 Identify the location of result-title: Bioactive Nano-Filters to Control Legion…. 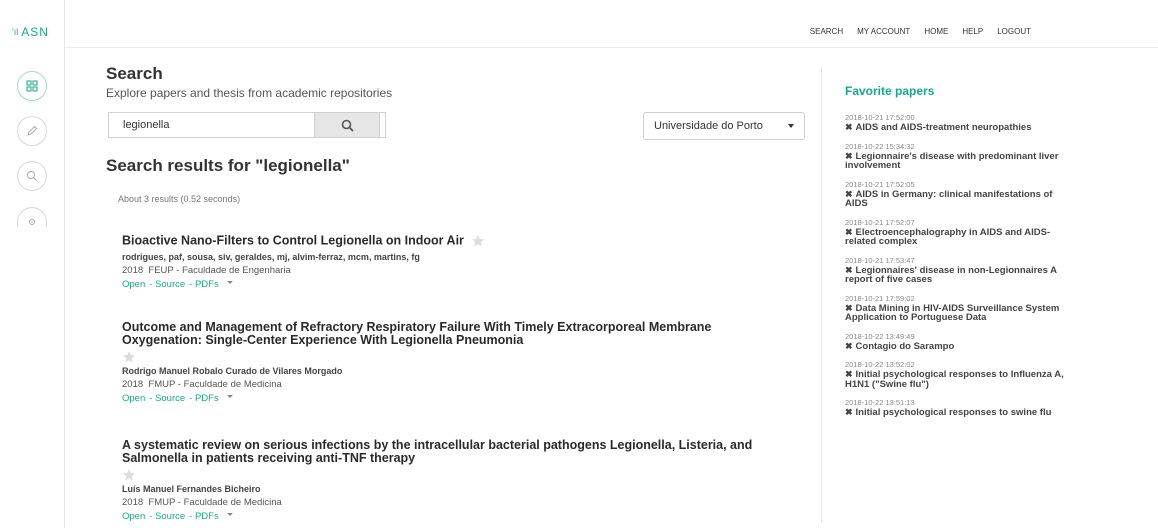
(293, 240).